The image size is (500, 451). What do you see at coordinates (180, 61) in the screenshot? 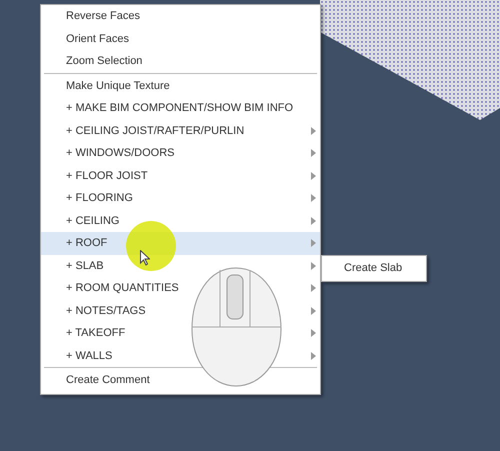
I see `menu-item: Zoom Selection` at bounding box center [180, 61].